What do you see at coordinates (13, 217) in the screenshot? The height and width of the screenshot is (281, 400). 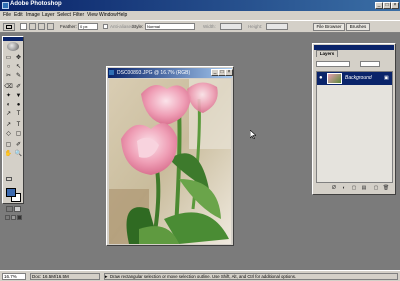 I see `screen-mode-full-menu-icon` at bounding box center [13, 217].